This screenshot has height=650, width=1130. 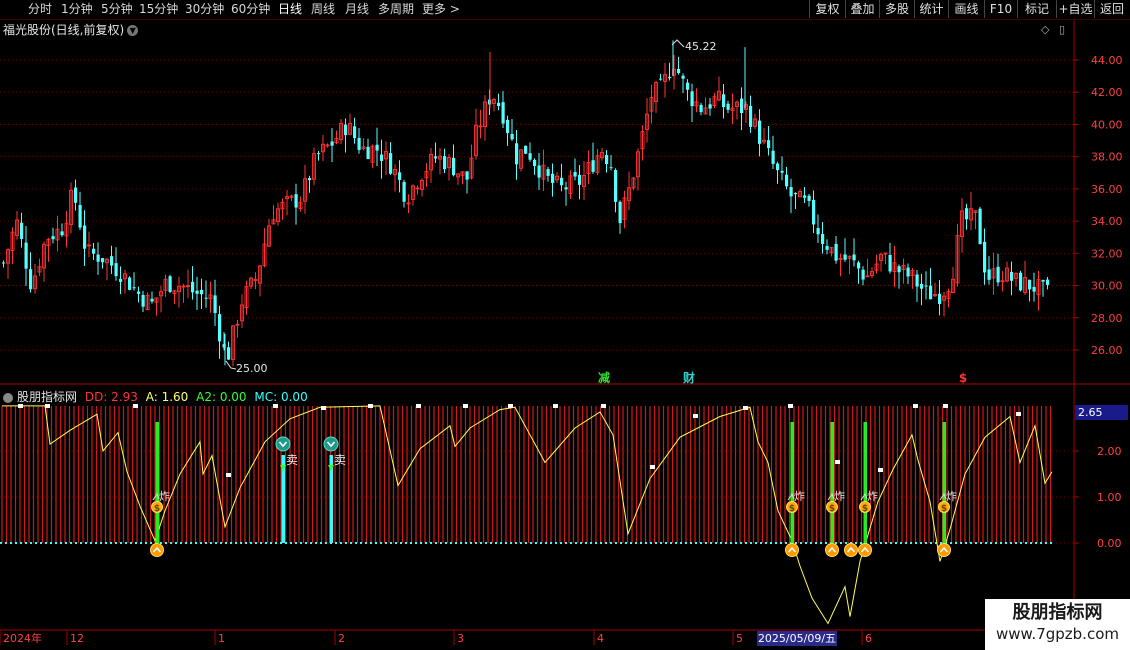 What do you see at coordinates (1107, 318) in the screenshot?
I see `price-tick-label: 28.00` at bounding box center [1107, 318].